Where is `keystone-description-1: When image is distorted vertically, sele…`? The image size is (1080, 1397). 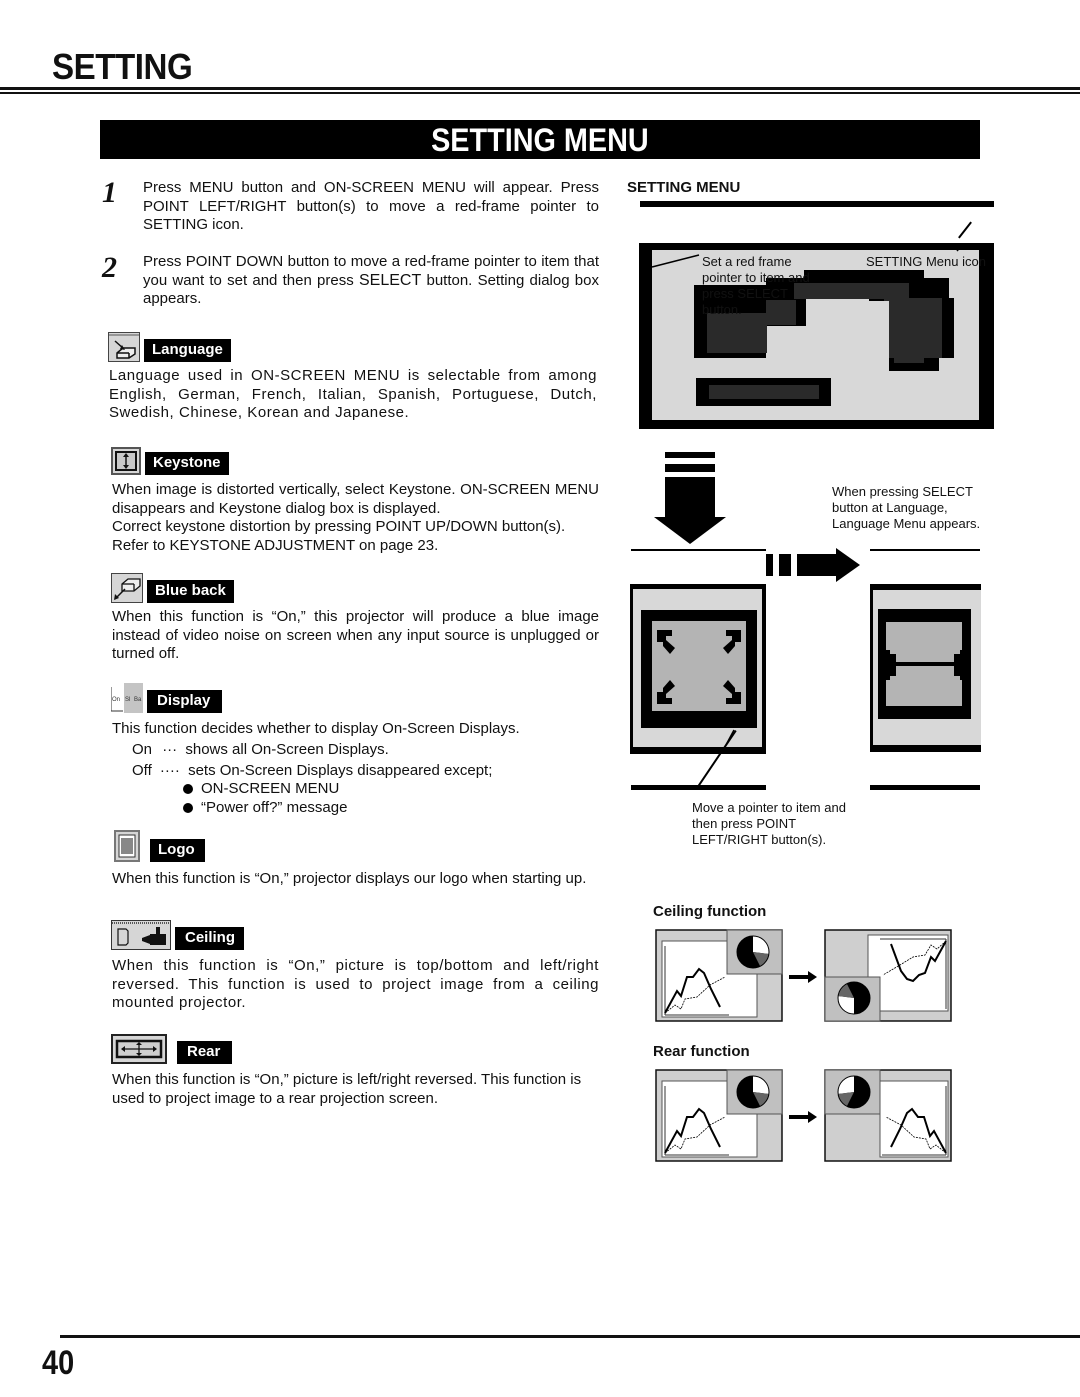
keystone-description-1: When image is distorted vertically, sele… is located at coordinates (355, 499).